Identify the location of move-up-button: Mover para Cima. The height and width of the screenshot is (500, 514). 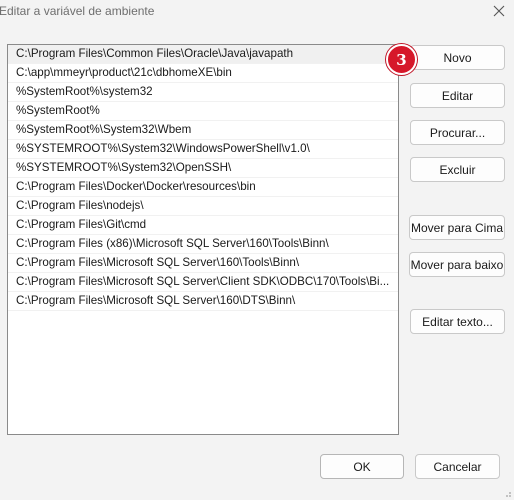
(457, 227).